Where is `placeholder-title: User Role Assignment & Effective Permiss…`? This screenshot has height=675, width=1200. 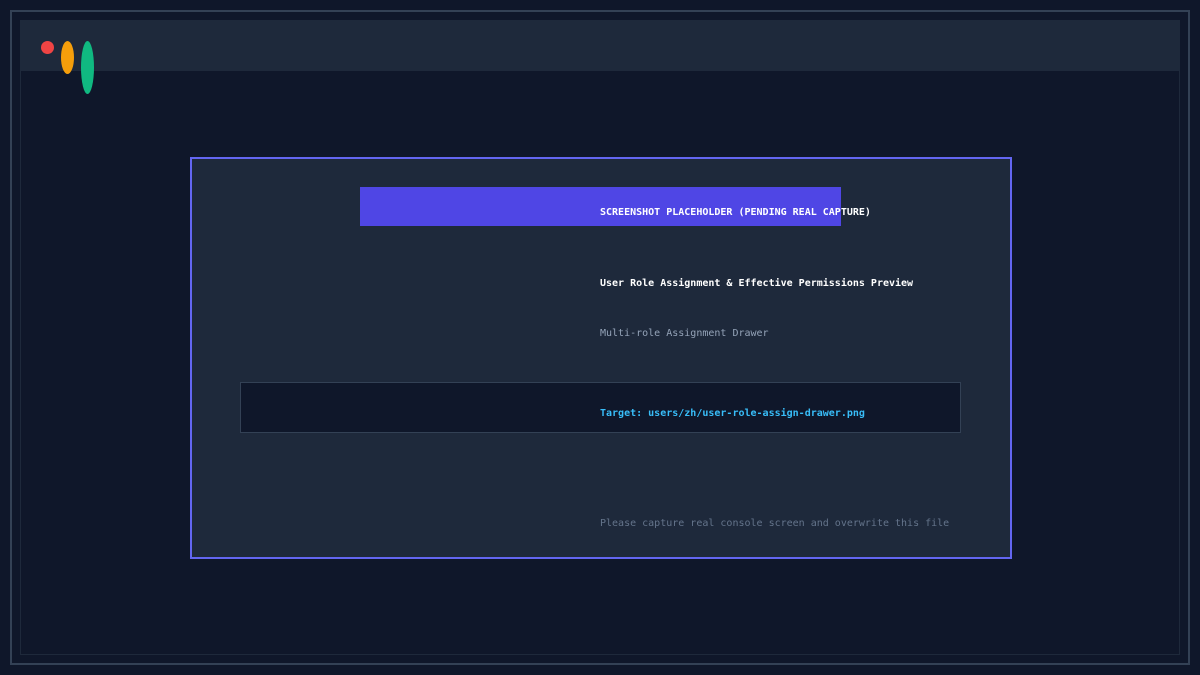
placeholder-title: User Role Assignment & Effective Permiss… is located at coordinates (757, 283).